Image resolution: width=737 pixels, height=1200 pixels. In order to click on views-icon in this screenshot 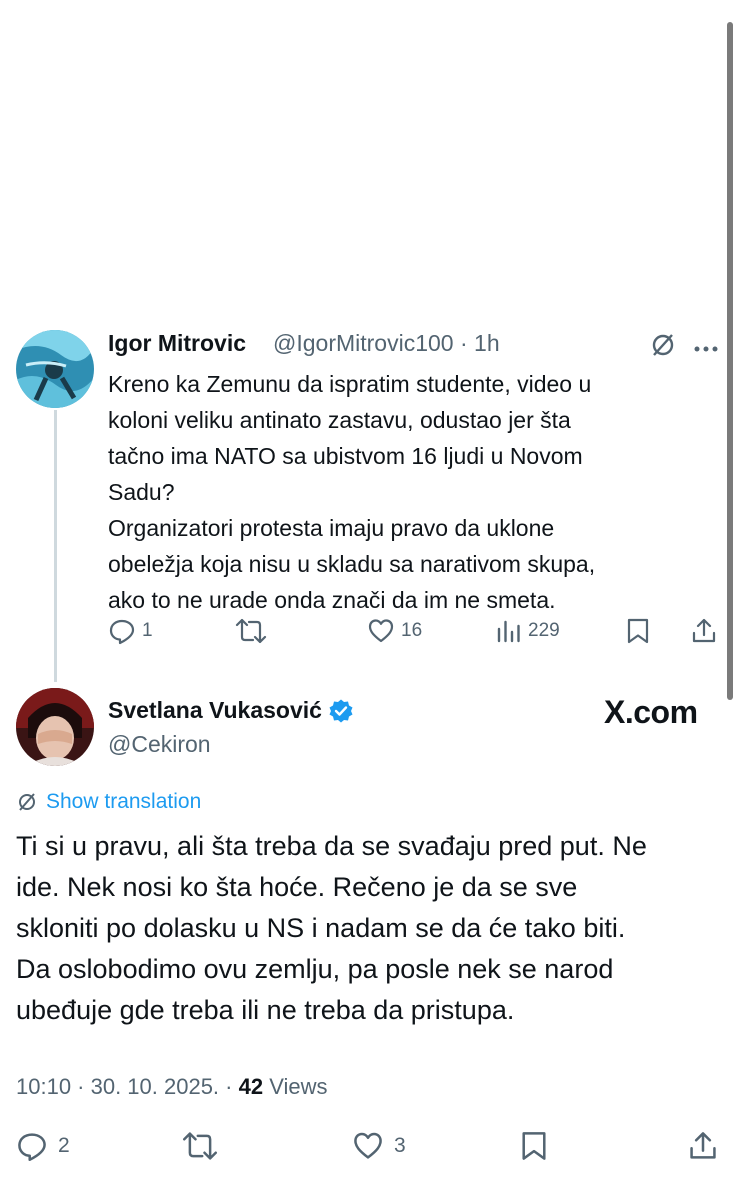, I will do `click(508, 631)`.